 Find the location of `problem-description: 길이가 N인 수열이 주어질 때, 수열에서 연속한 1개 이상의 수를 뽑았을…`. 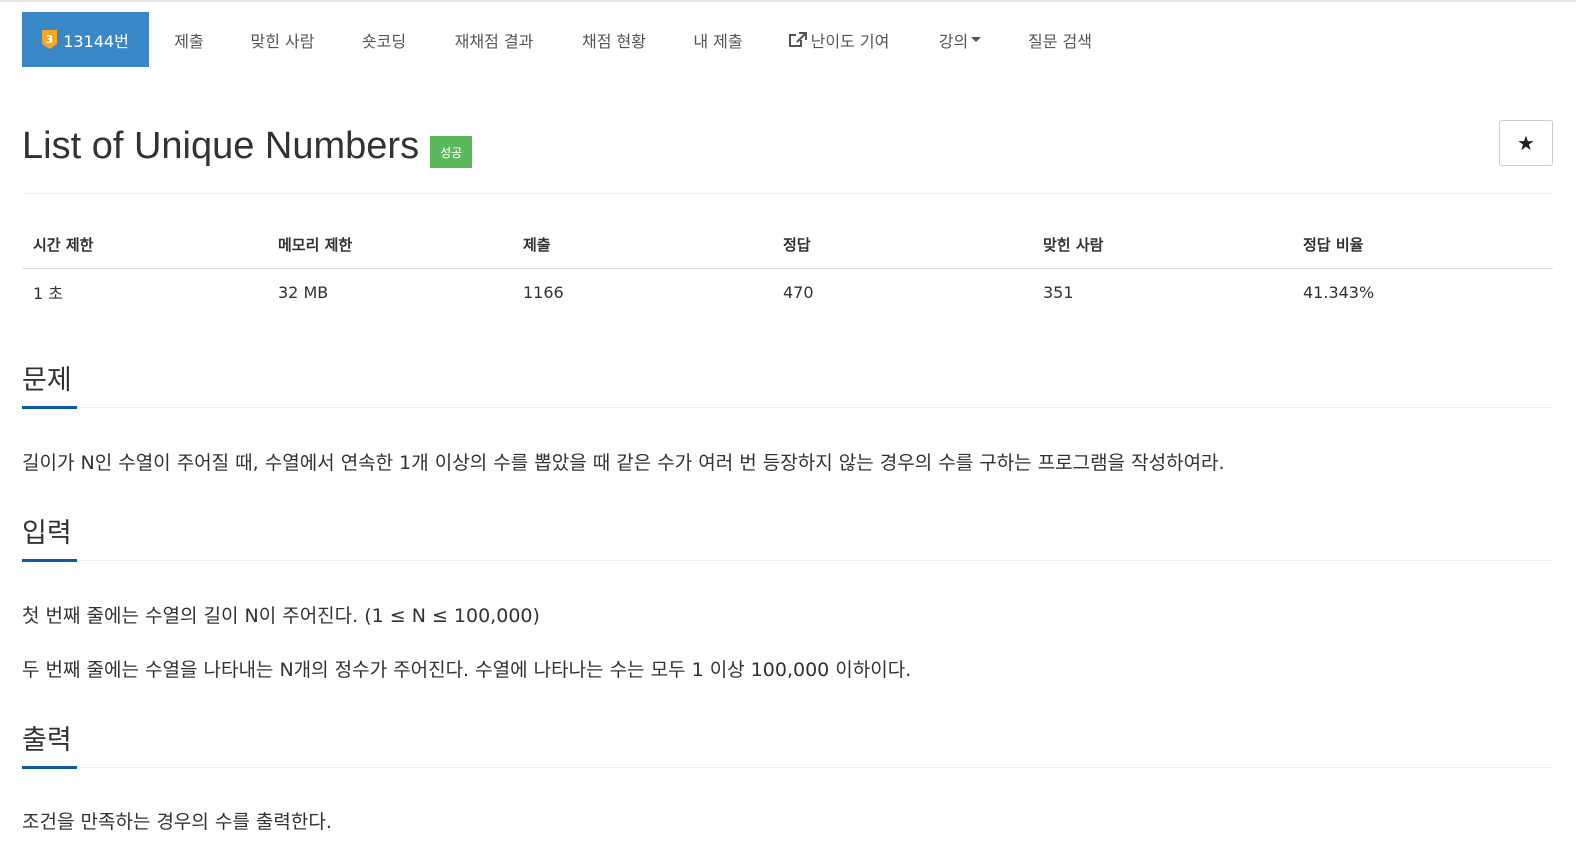

problem-description: 길이가 N인 수열이 주어질 때, 수열에서 연속한 1개 이상의 수를 뽑았을… is located at coordinates (623, 463).